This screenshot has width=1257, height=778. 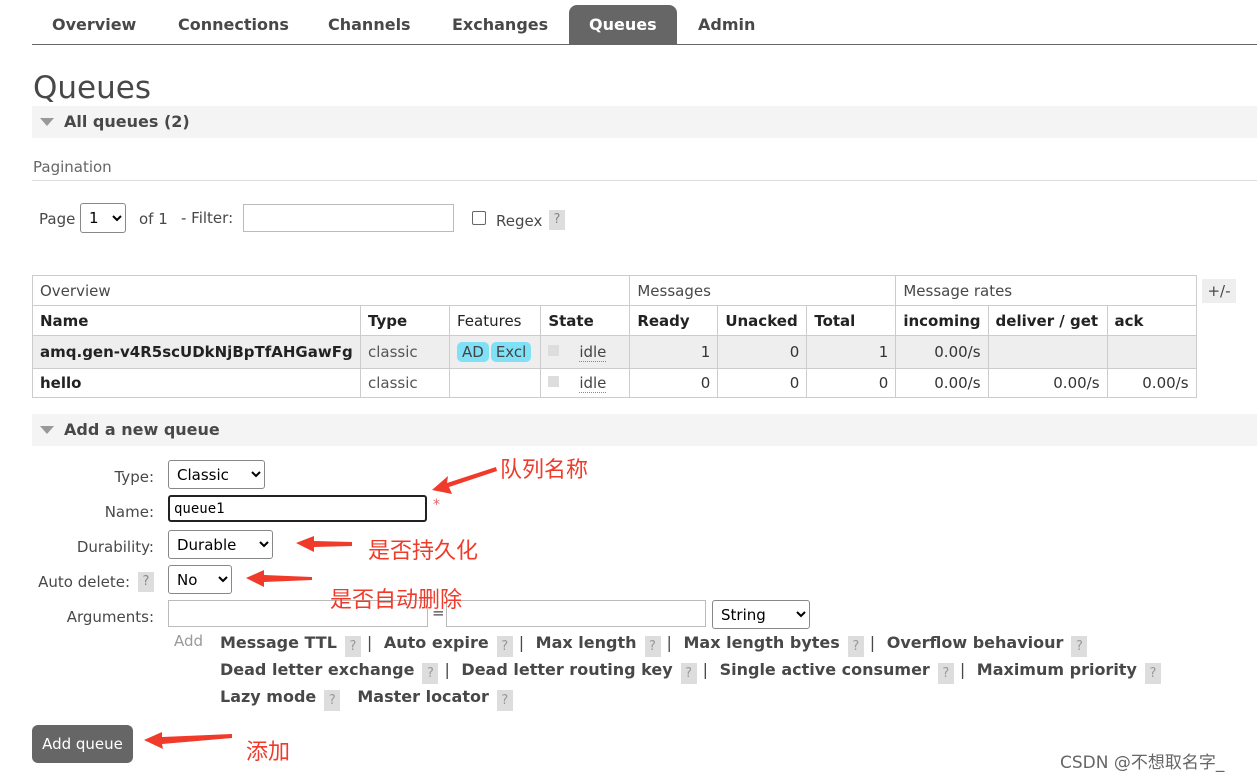 What do you see at coordinates (396, 600) in the screenshot?
I see `annotation-auto-delete: 是否自动删除` at bounding box center [396, 600].